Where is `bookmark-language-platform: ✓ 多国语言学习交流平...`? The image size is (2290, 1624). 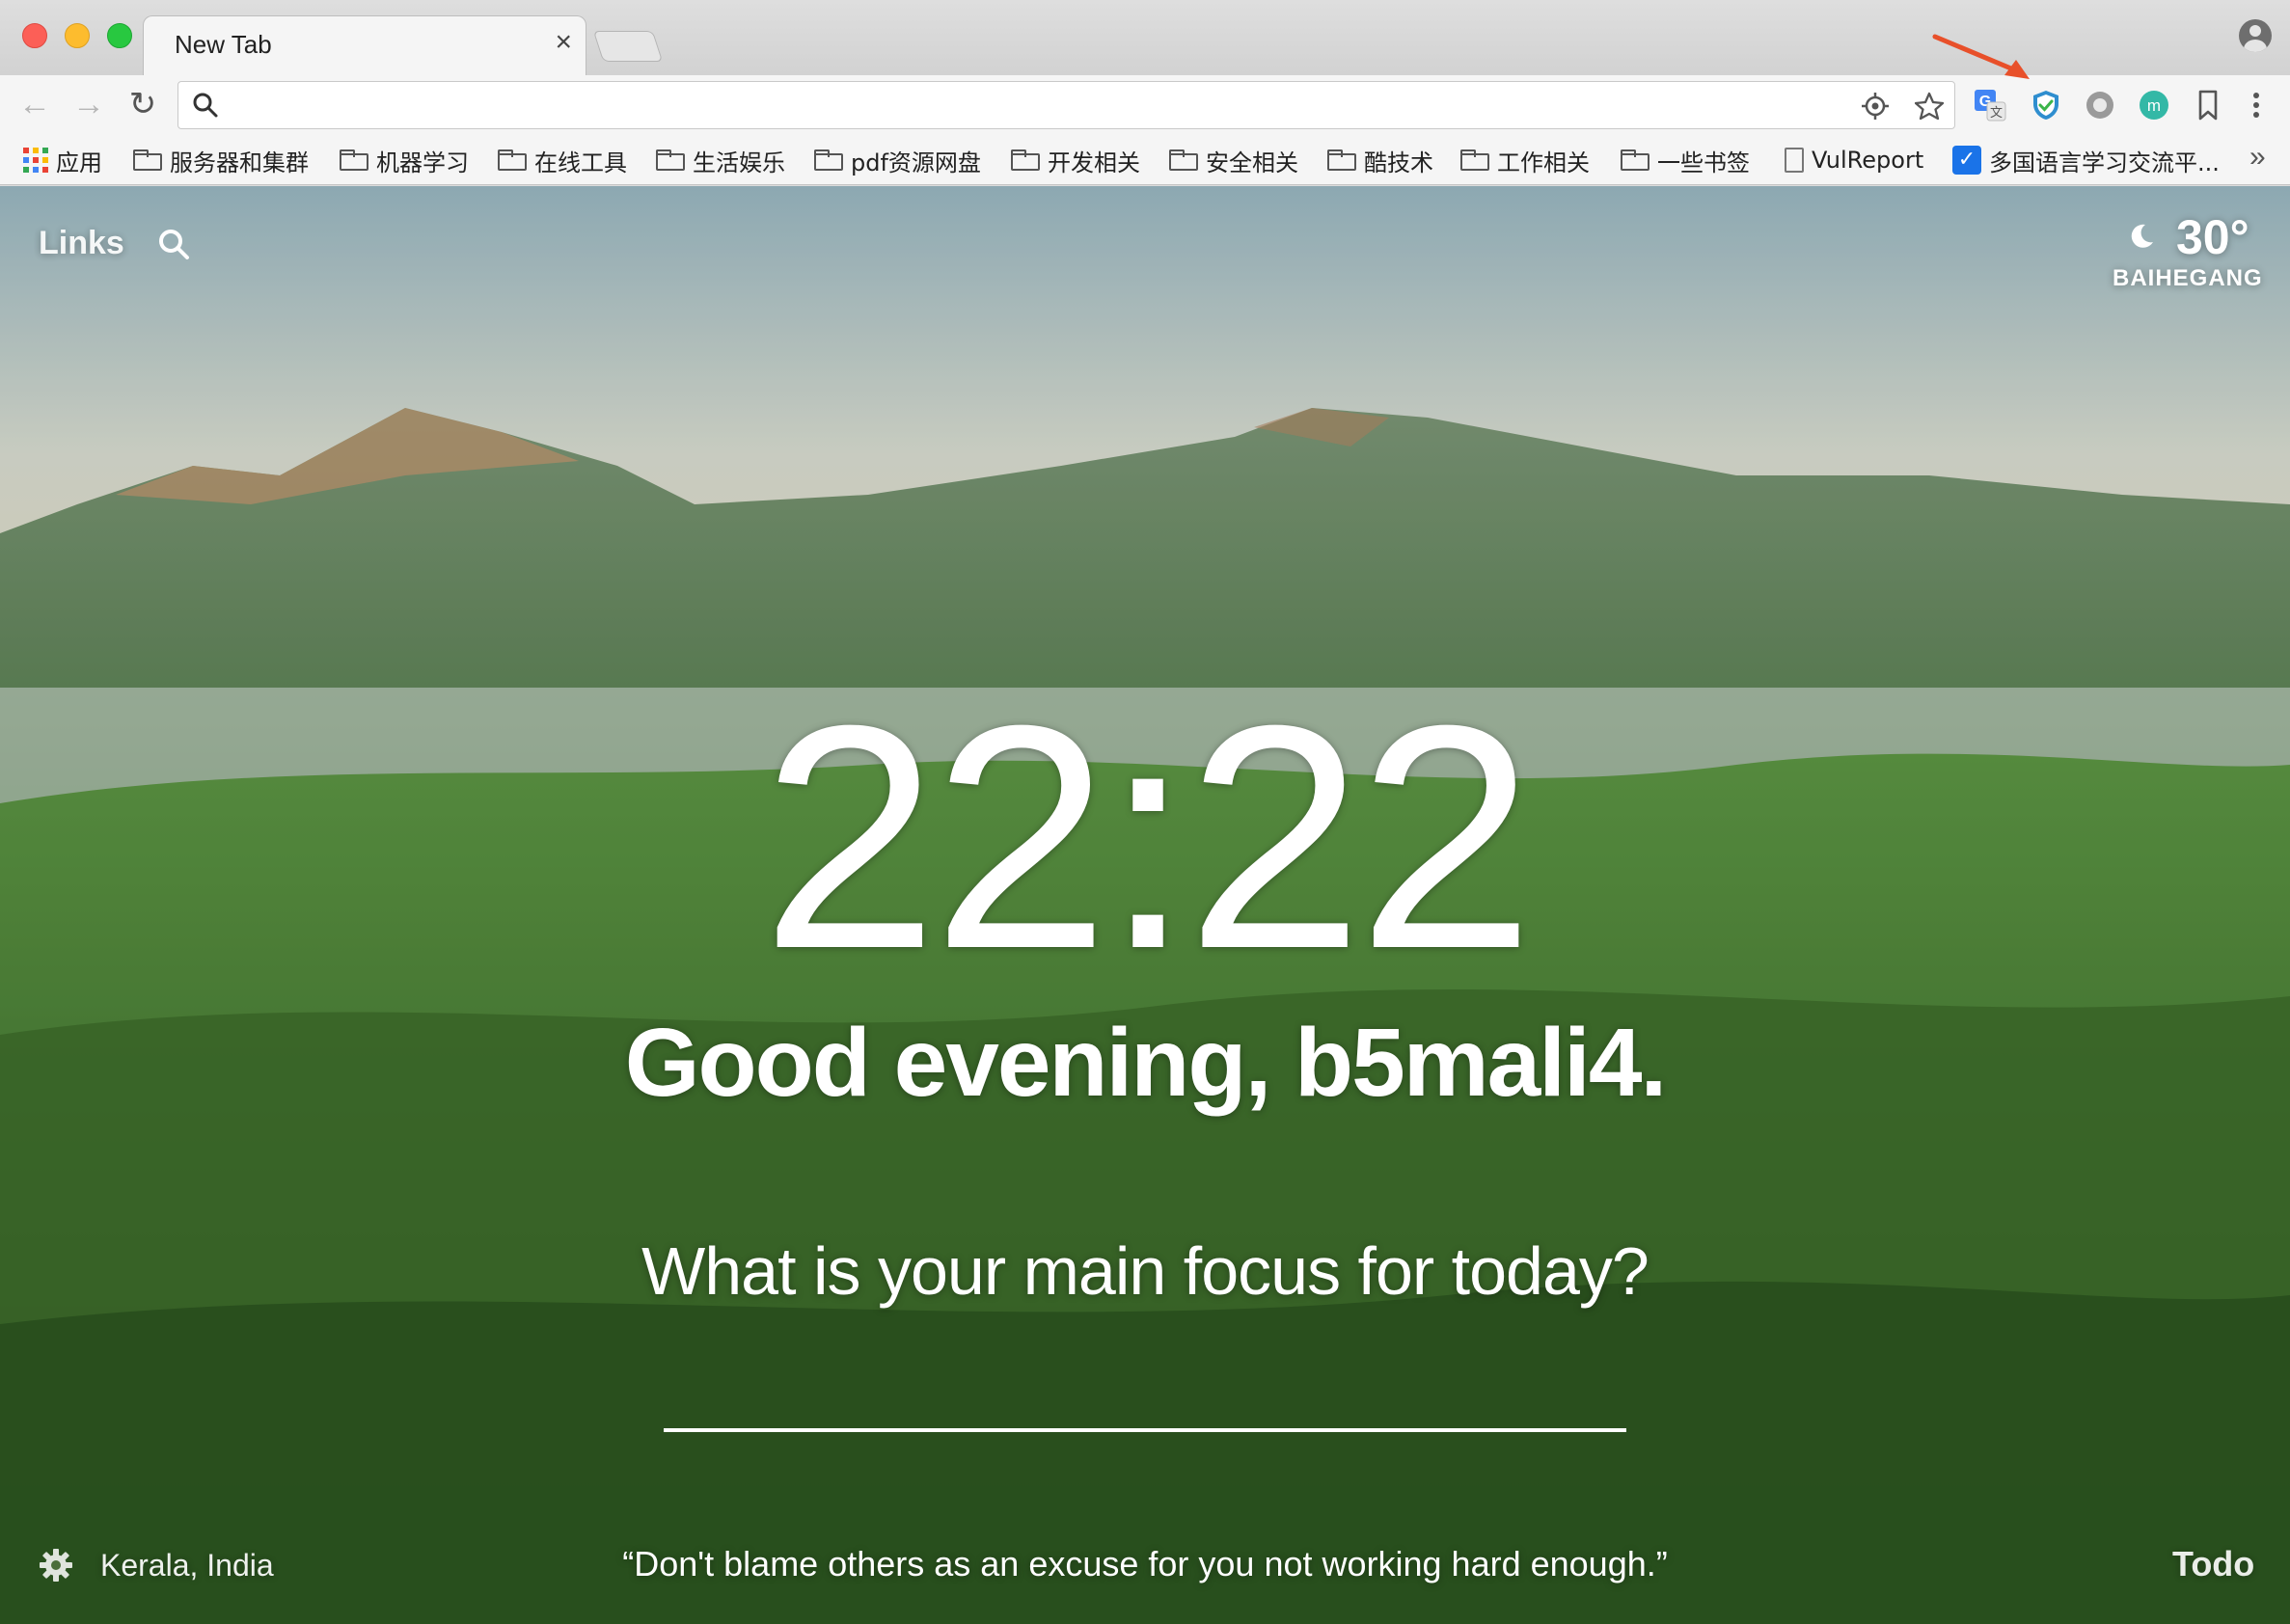 bookmark-language-platform: ✓ 多国语言学习交流平... is located at coordinates (2086, 160).